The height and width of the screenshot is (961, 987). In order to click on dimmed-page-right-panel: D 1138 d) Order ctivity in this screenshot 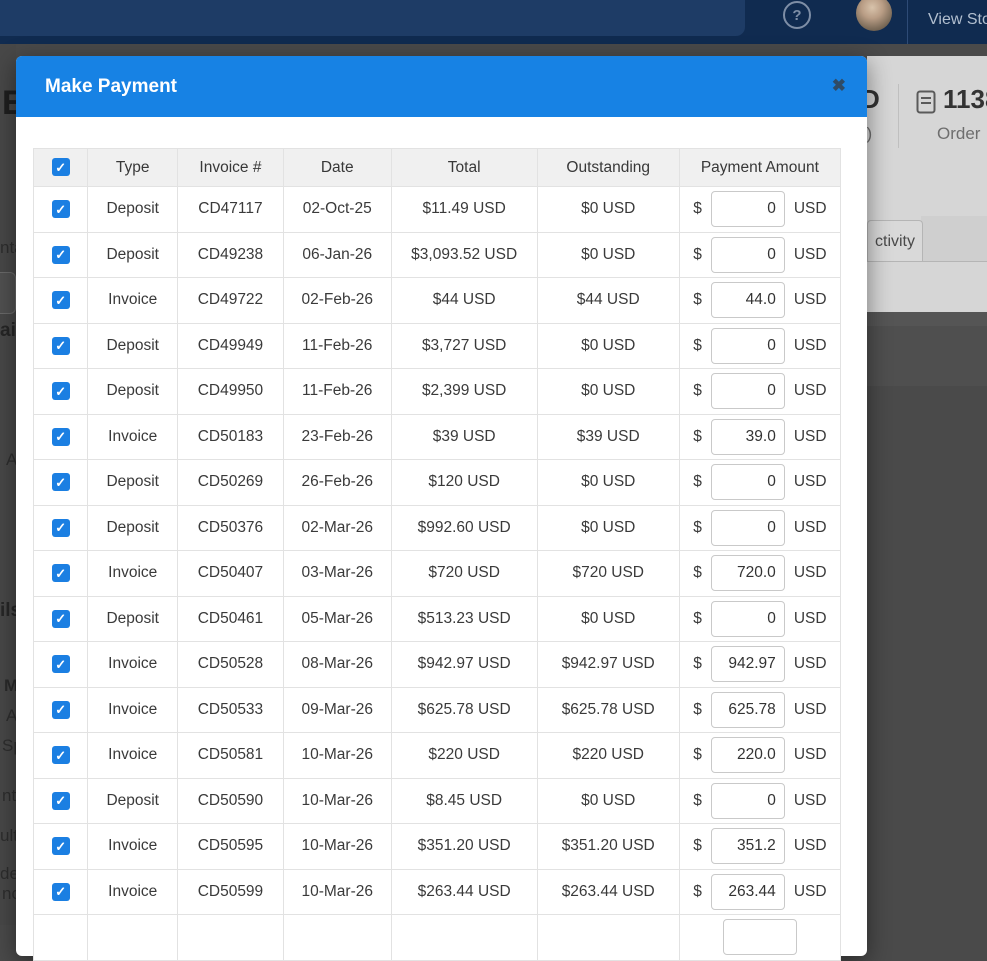, I will do `click(927, 184)`.